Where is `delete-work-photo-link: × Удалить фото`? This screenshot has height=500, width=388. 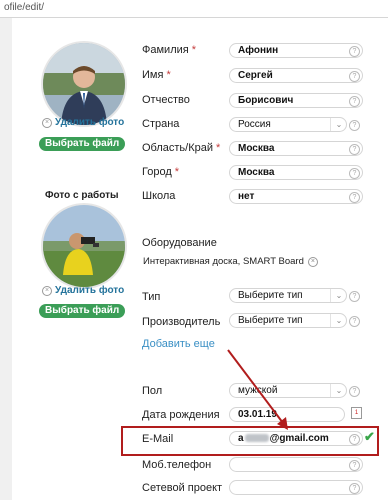
delete-work-photo-link: × Удалить фото is located at coordinates (83, 290).